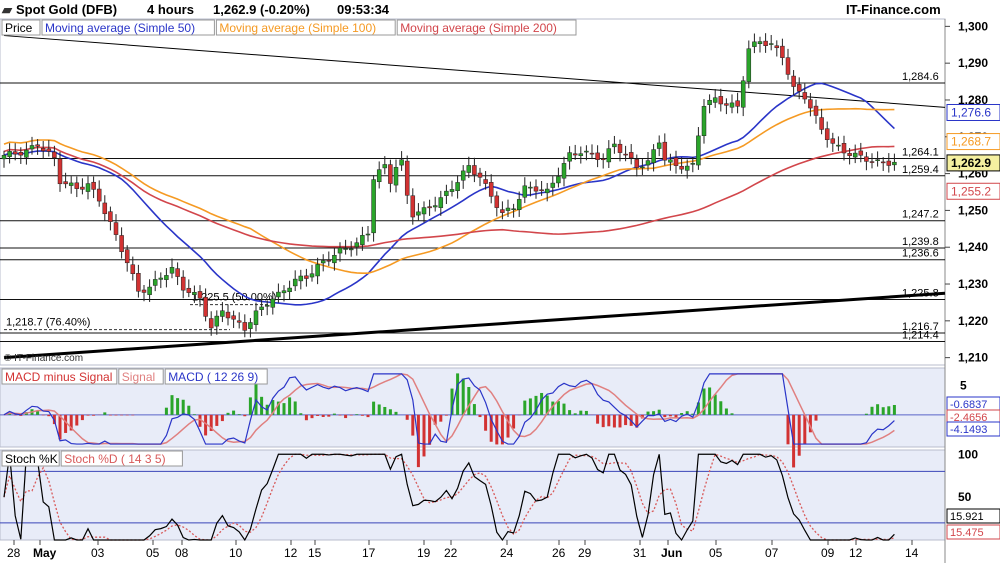 This screenshot has height=563, width=1000. What do you see at coordinates (153, 553) in the screenshot?
I see `x-tick-label: 05` at bounding box center [153, 553].